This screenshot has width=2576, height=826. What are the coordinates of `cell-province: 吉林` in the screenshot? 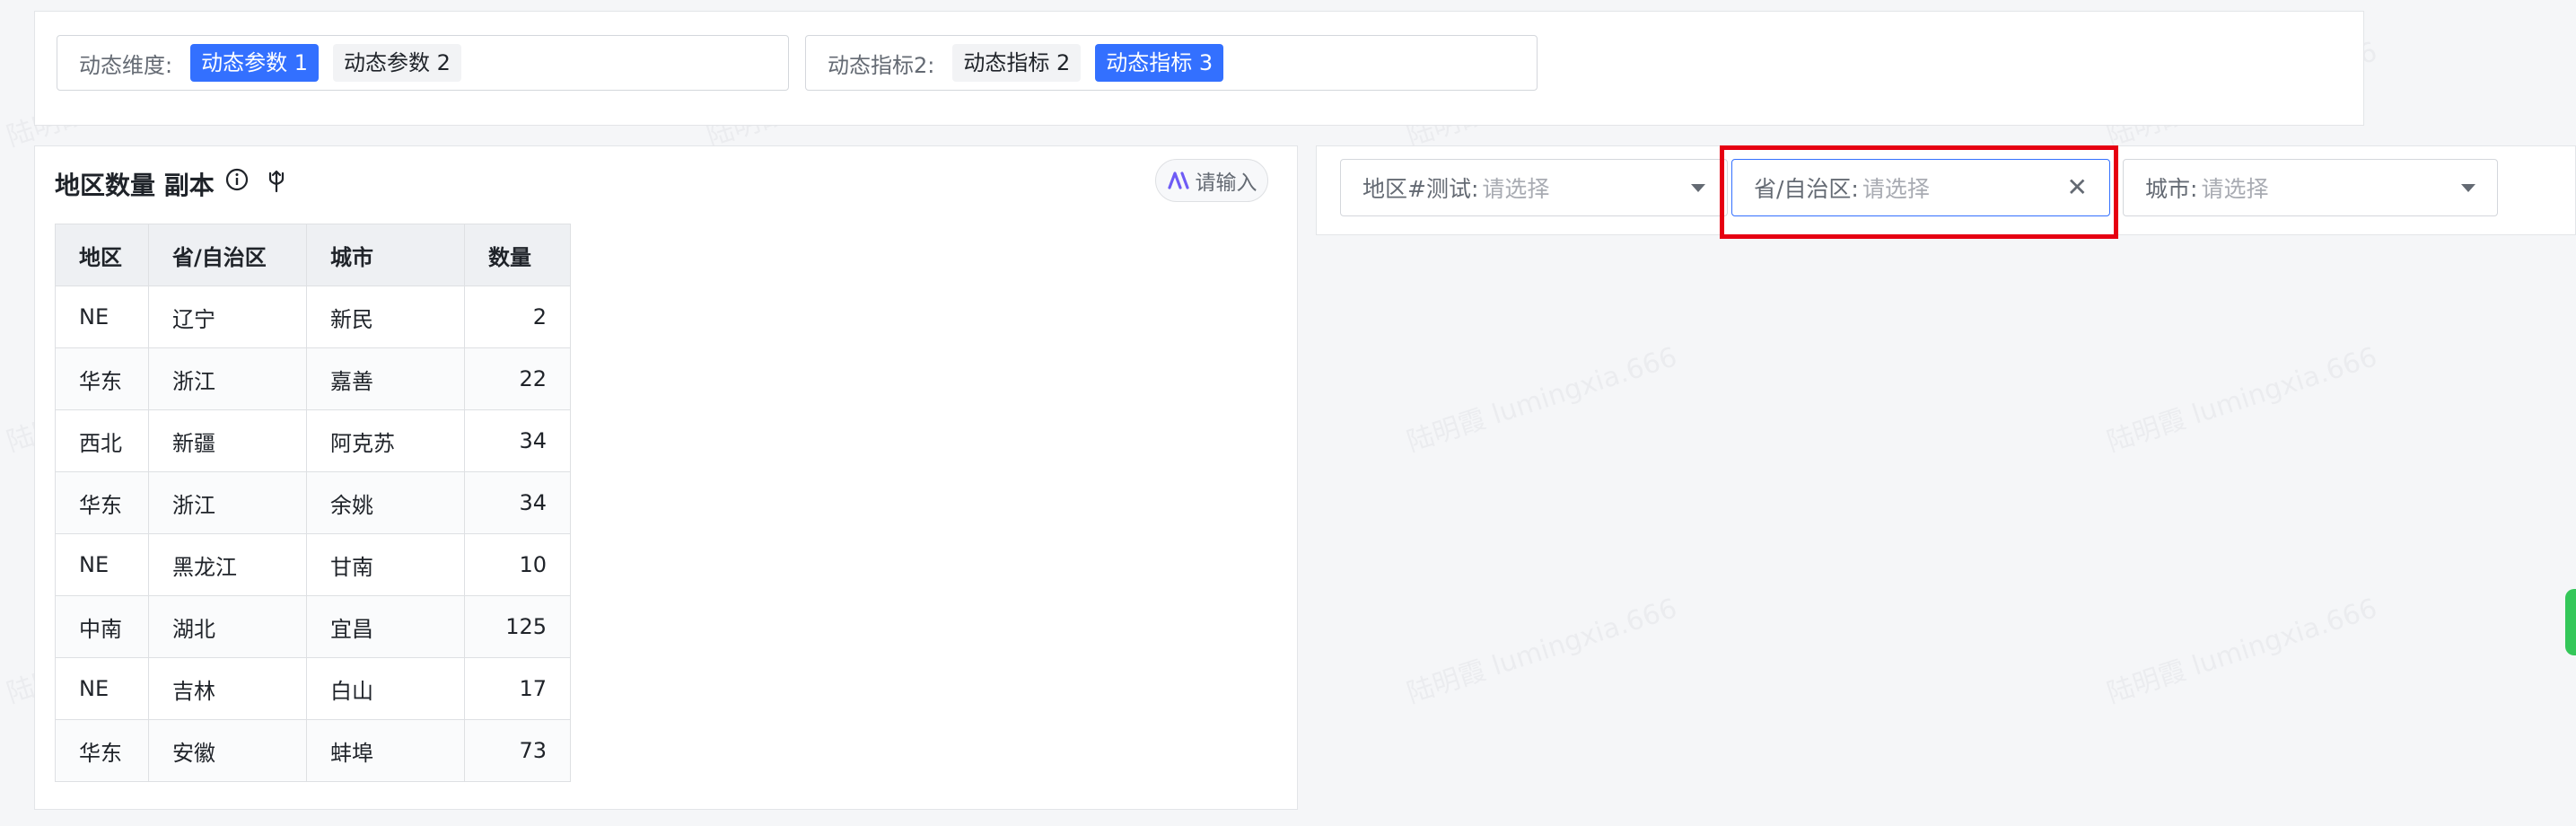 It's located at (227, 689).